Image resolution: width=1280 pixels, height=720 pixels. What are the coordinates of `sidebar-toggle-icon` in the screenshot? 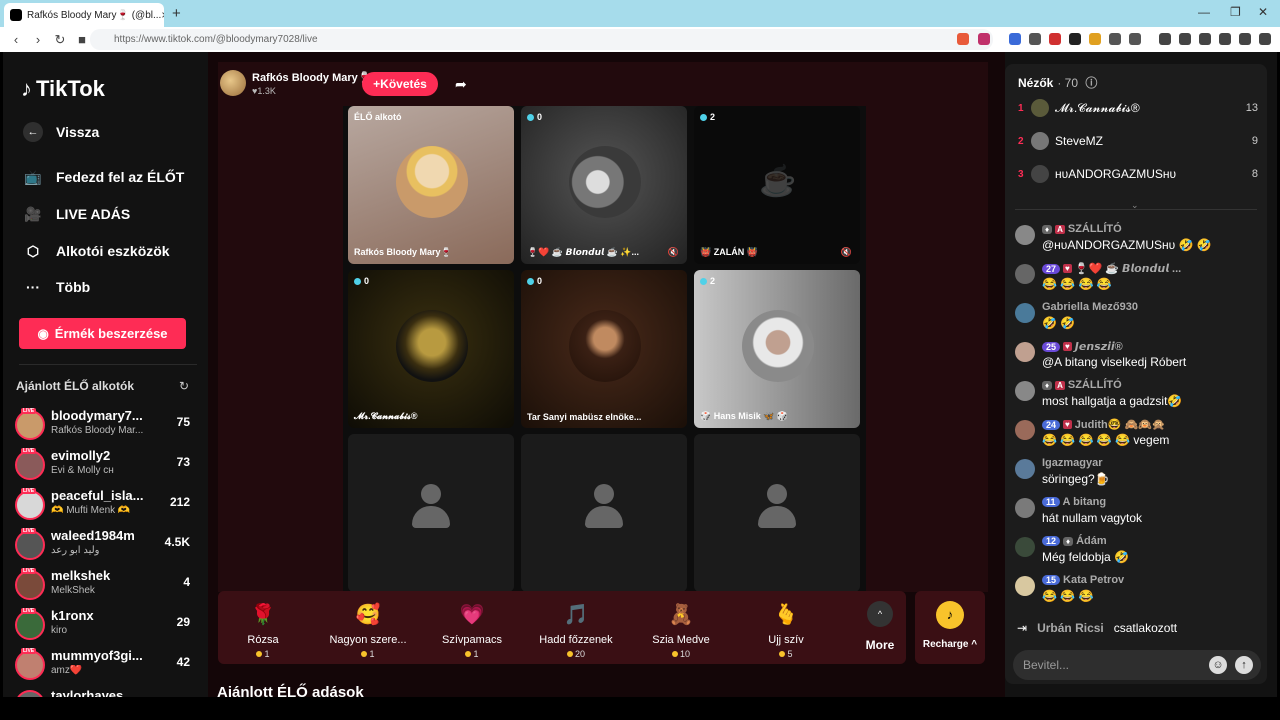 It's located at (1185, 39).